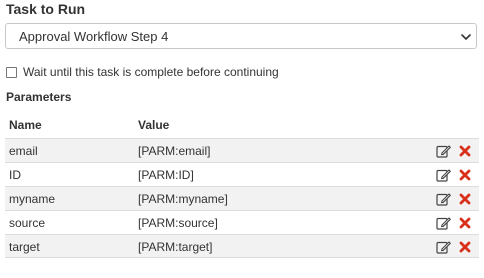 This screenshot has height=278, width=484. What do you see at coordinates (175, 247) in the screenshot?
I see `param-value: [PARM:target]` at bounding box center [175, 247].